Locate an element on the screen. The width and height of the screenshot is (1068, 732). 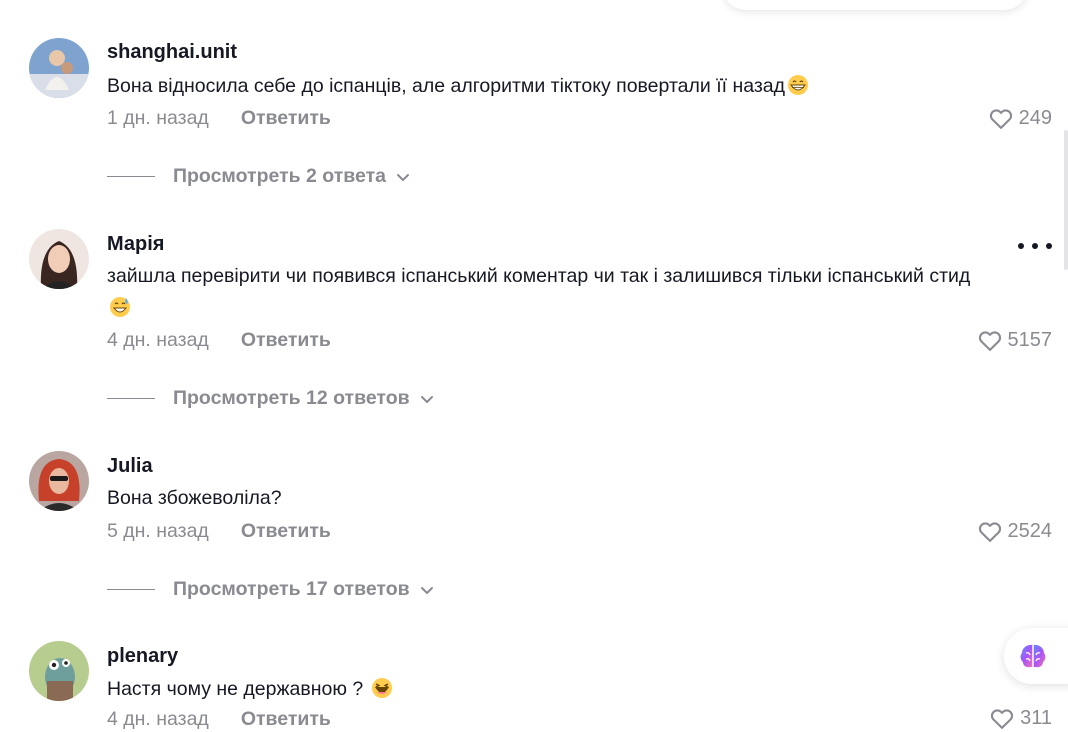
like-button: 5157 is located at coordinates (1014, 340).